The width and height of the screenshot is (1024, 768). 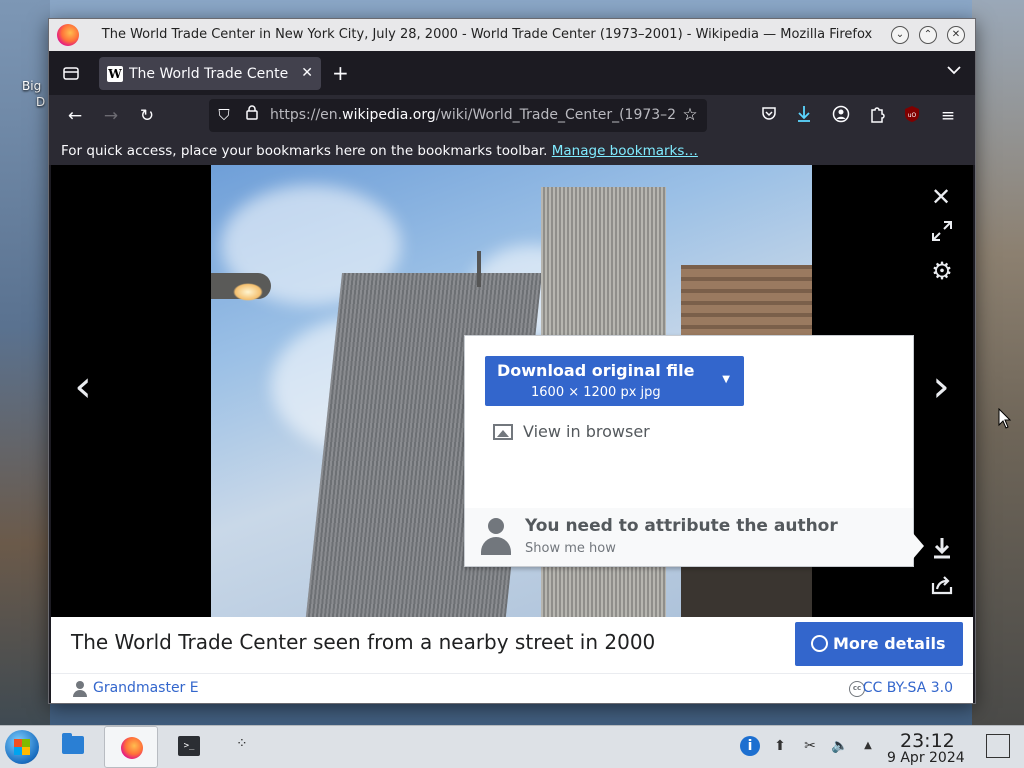 What do you see at coordinates (71, 73) in the screenshot?
I see `tab-list-icon` at bounding box center [71, 73].